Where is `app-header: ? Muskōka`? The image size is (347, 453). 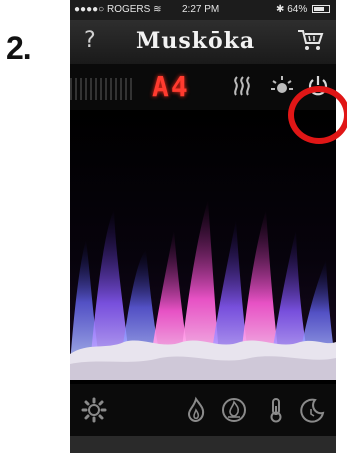 app-header: ? Muskōka is located at coordinates (203, 42).